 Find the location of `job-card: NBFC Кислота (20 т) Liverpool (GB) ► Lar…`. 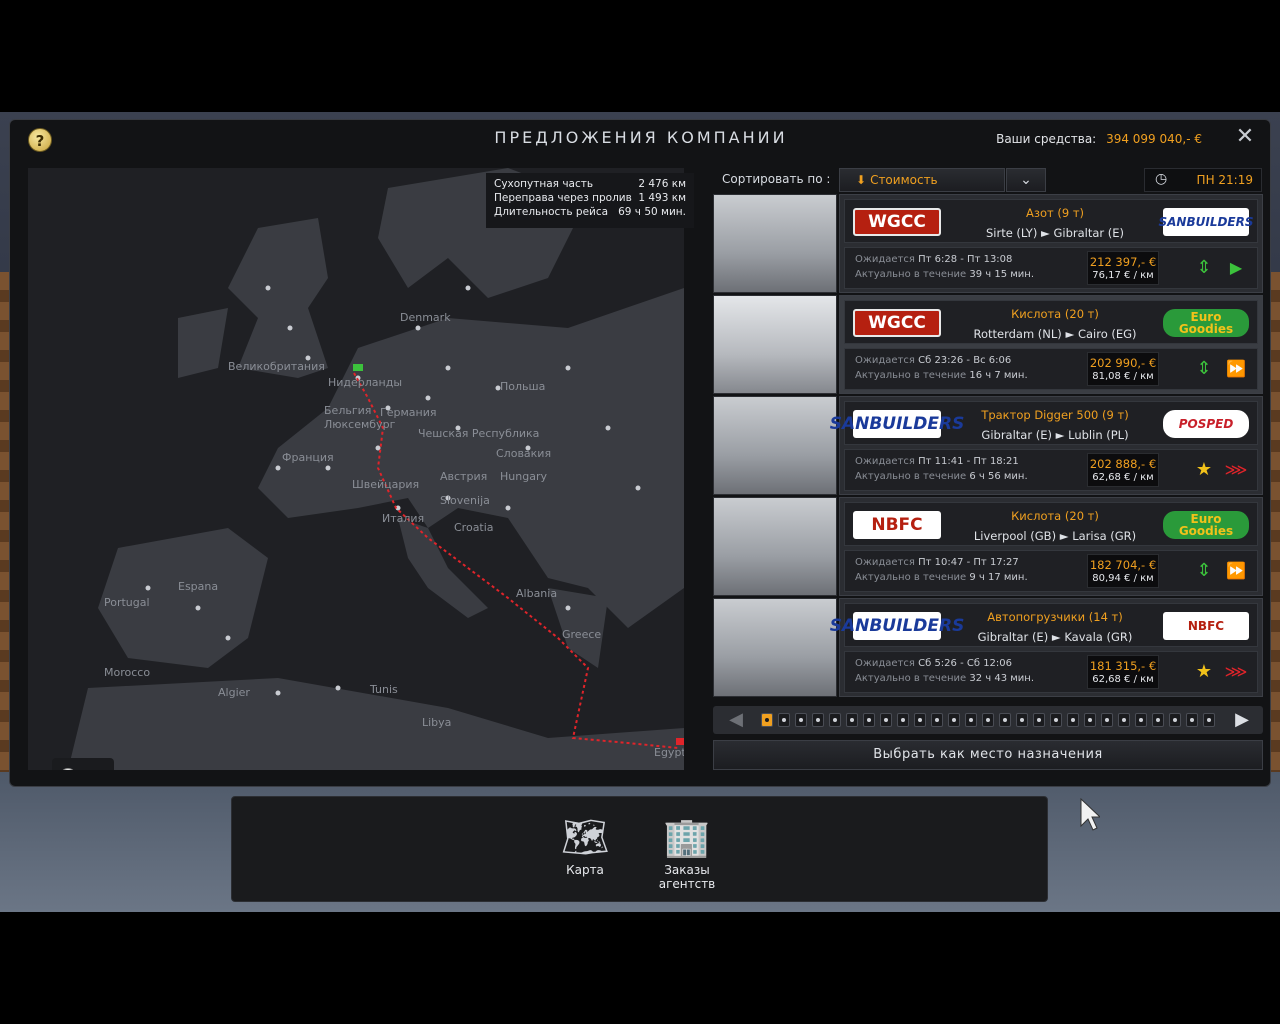

job-card: NBFC Кислота (20 т) Liverpool (GB) ► Lar… is located at coordinates (1051, 546).